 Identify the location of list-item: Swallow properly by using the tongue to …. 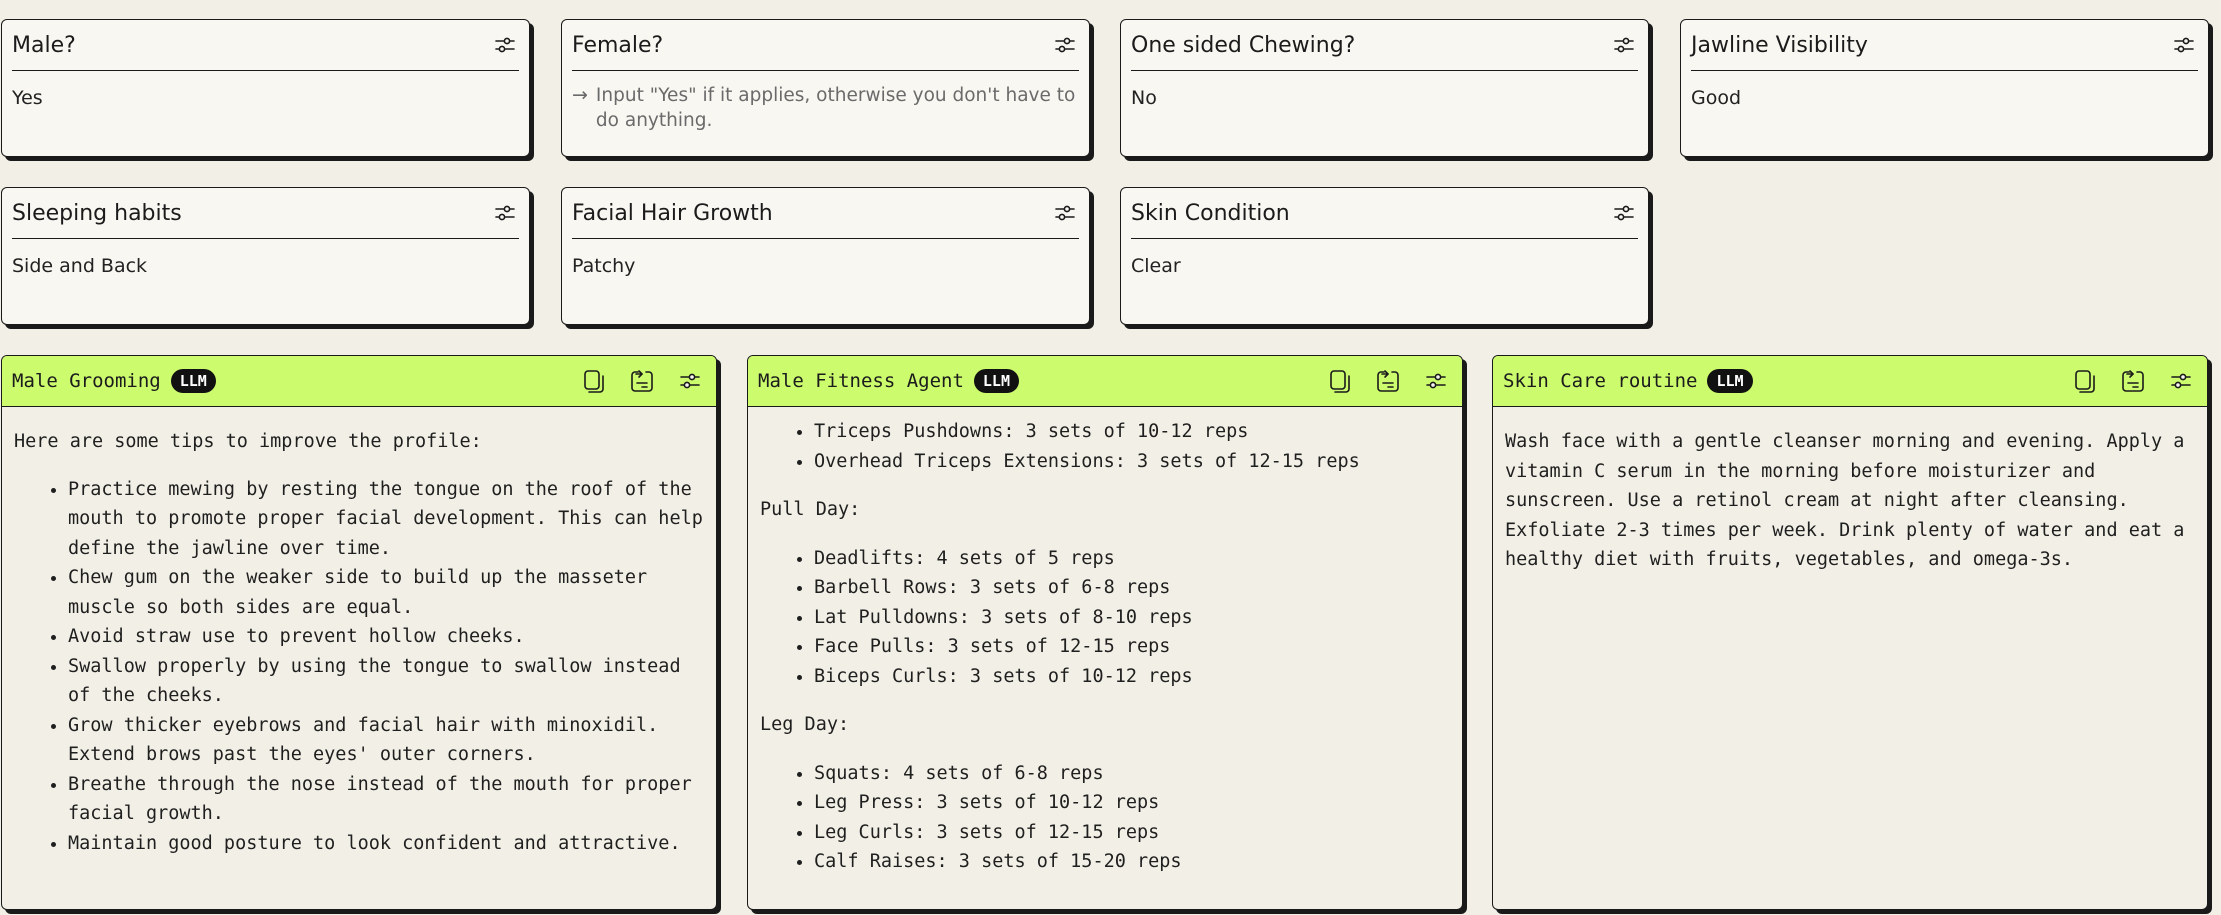
(386, 681).